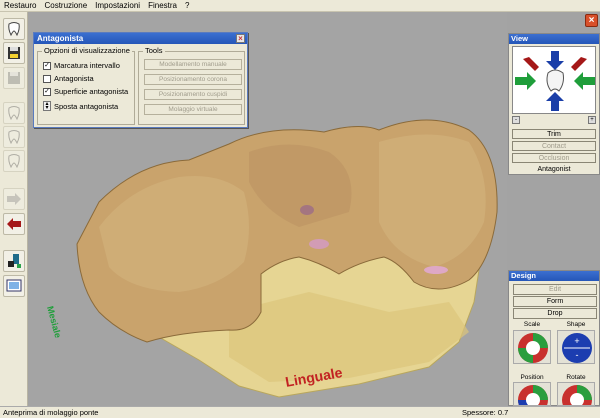 The image size is (600, 418). What do you see at coordinates (187, 6) in the screenshot?
I see `menu-help: ?` at bounding box center [187, 6].